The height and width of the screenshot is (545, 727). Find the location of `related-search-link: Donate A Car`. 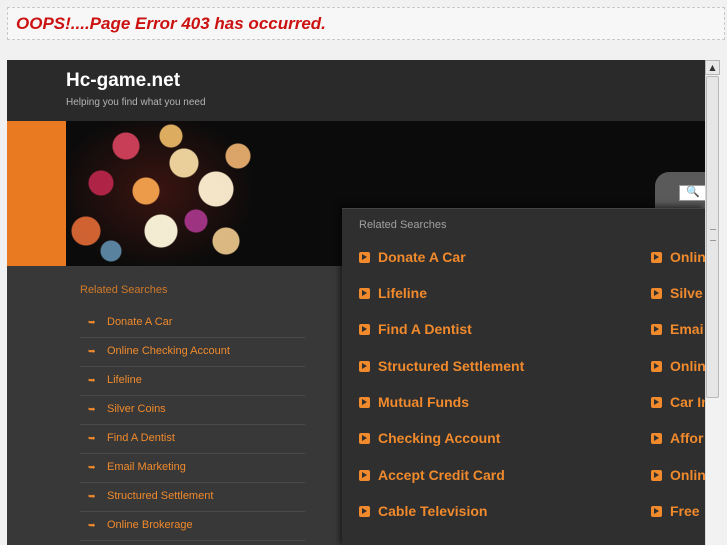

related-search-link: Donate A Car is located at coordinates (412, 257).